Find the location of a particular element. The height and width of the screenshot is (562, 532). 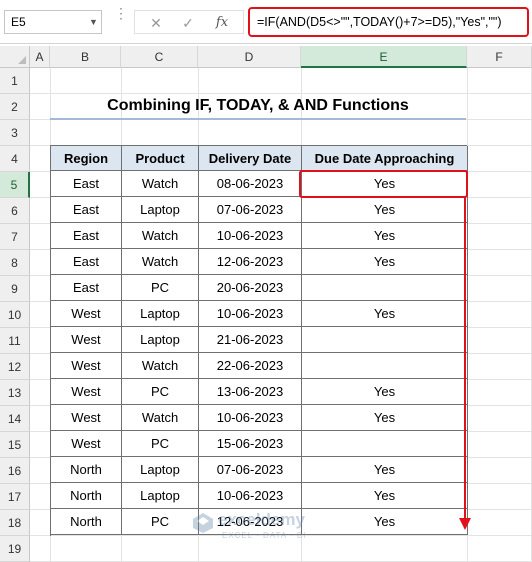

row-header-14: 14 is located at coordinates (15, 419).